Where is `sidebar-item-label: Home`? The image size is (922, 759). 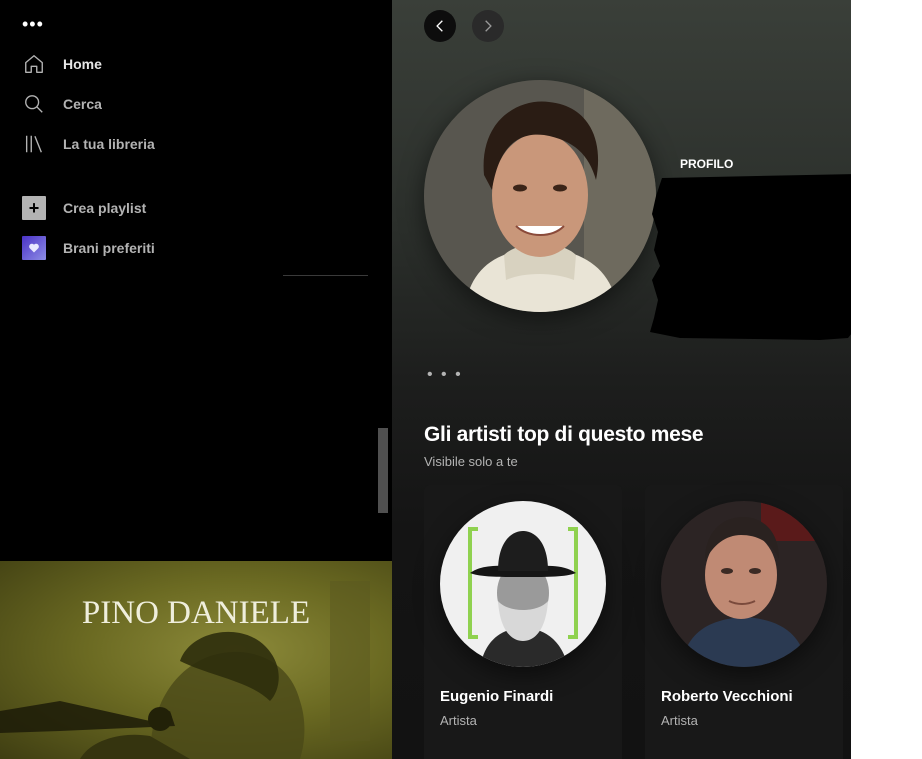 sidebar-item-label: Home is located at coordinates (82, 64).